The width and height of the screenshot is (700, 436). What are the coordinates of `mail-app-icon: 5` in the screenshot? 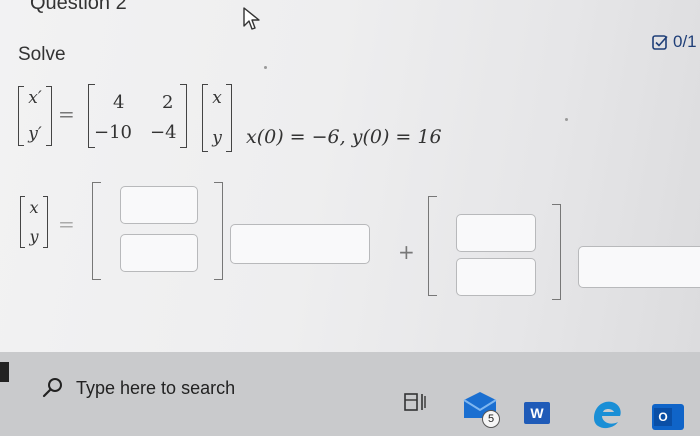 It's located at (482, 410).